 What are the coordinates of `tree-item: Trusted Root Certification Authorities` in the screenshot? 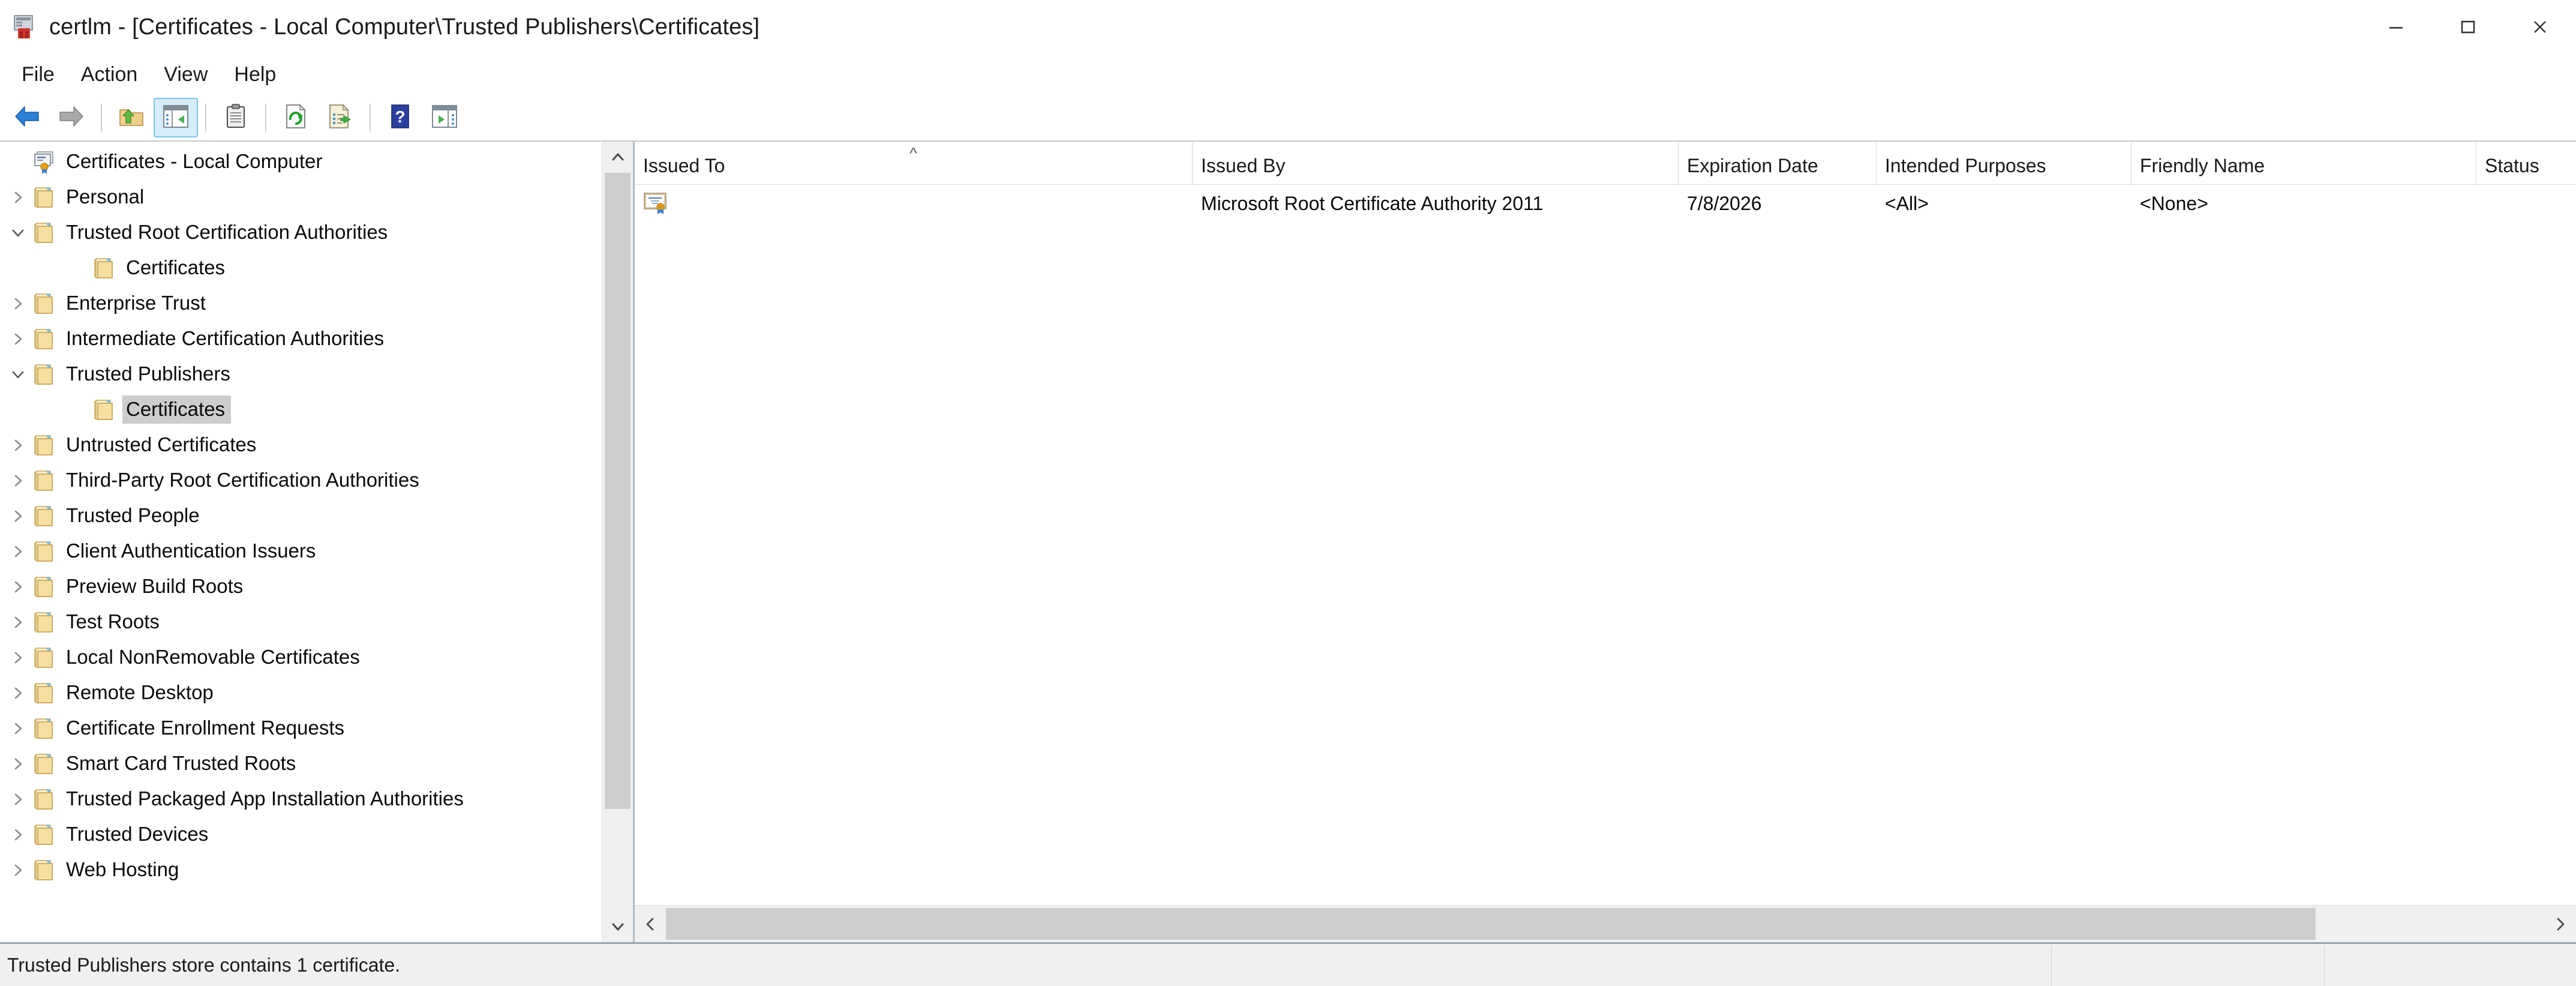 It's located at (301, 232).